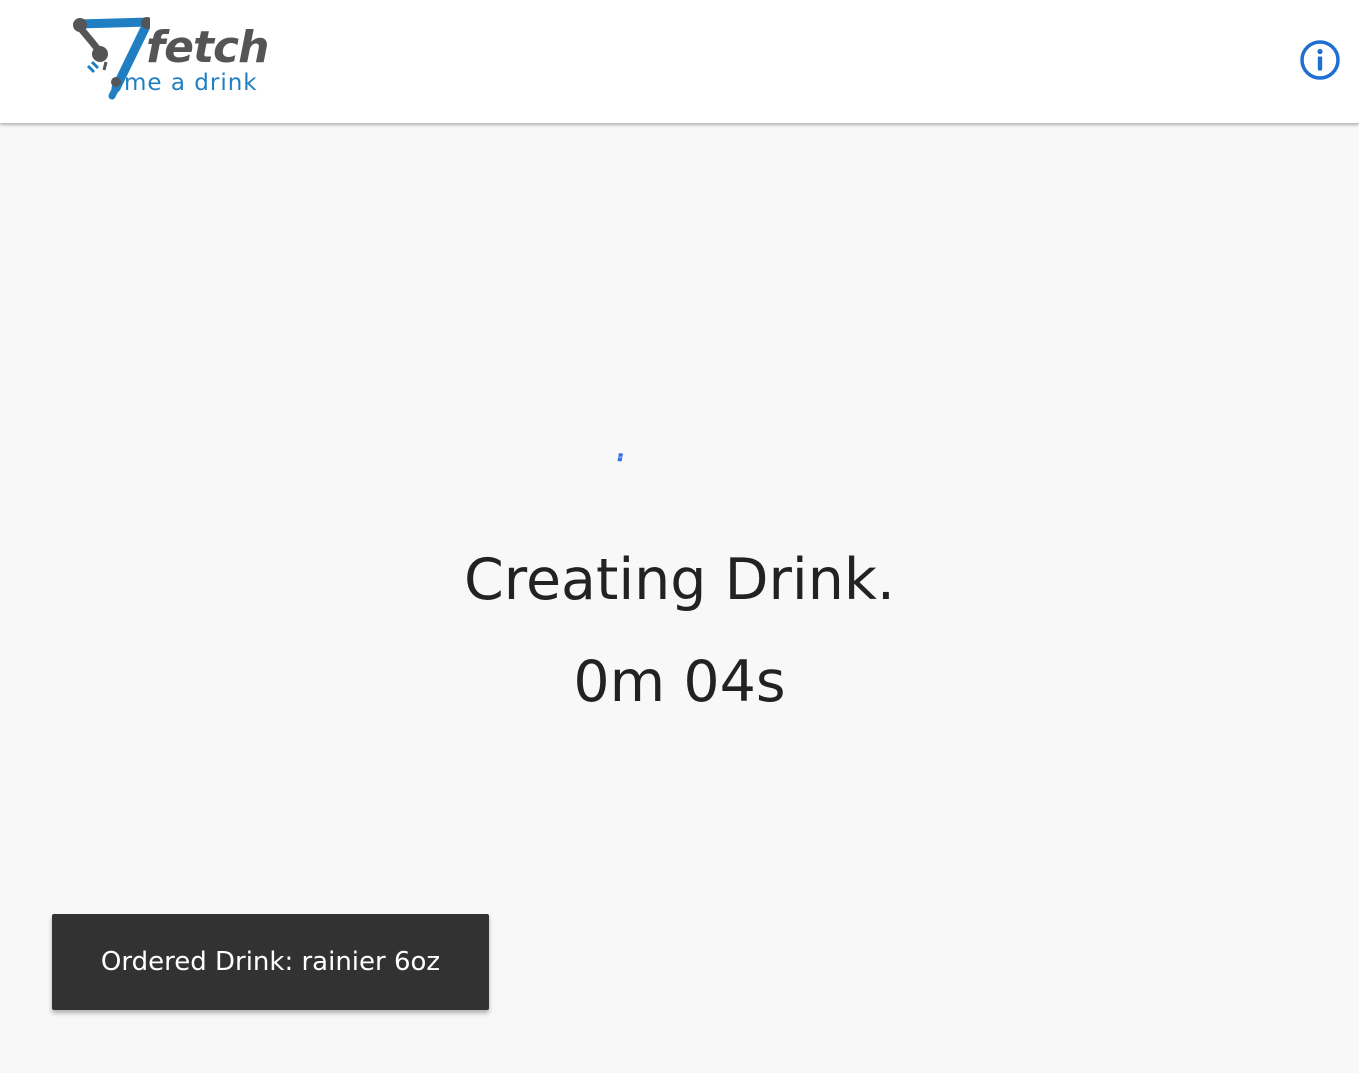  I want to click on app-logo: fetch me a drink, so click(169, 60).